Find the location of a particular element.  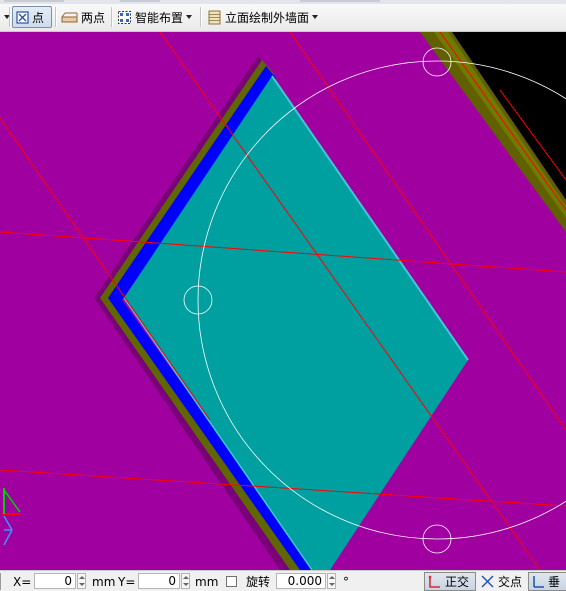

smart-layout-label: 智能布置 is located at coordinates (159, 17).